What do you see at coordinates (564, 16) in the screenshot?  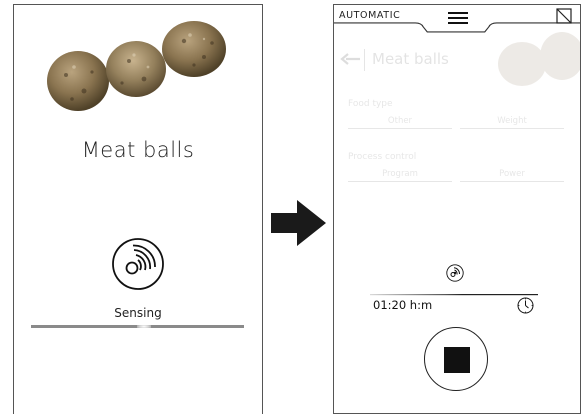 I see `expand-icon` at bounding box center [564, 16].